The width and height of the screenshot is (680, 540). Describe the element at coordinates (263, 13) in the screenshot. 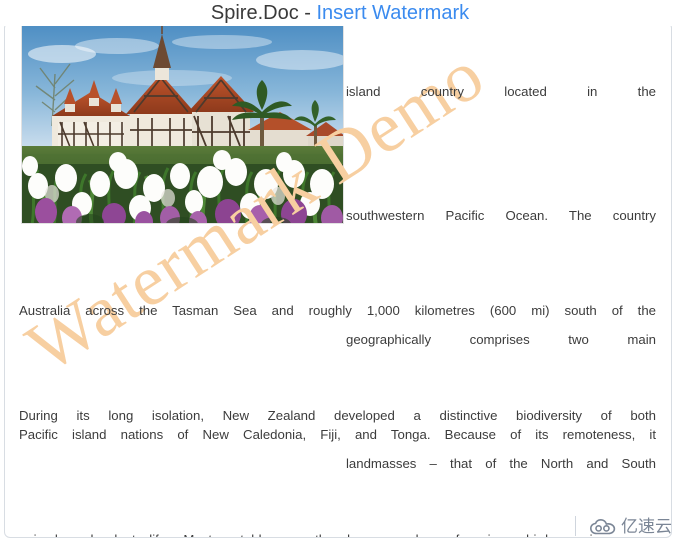

I see `title-main: Spire.Doc -` at that location.